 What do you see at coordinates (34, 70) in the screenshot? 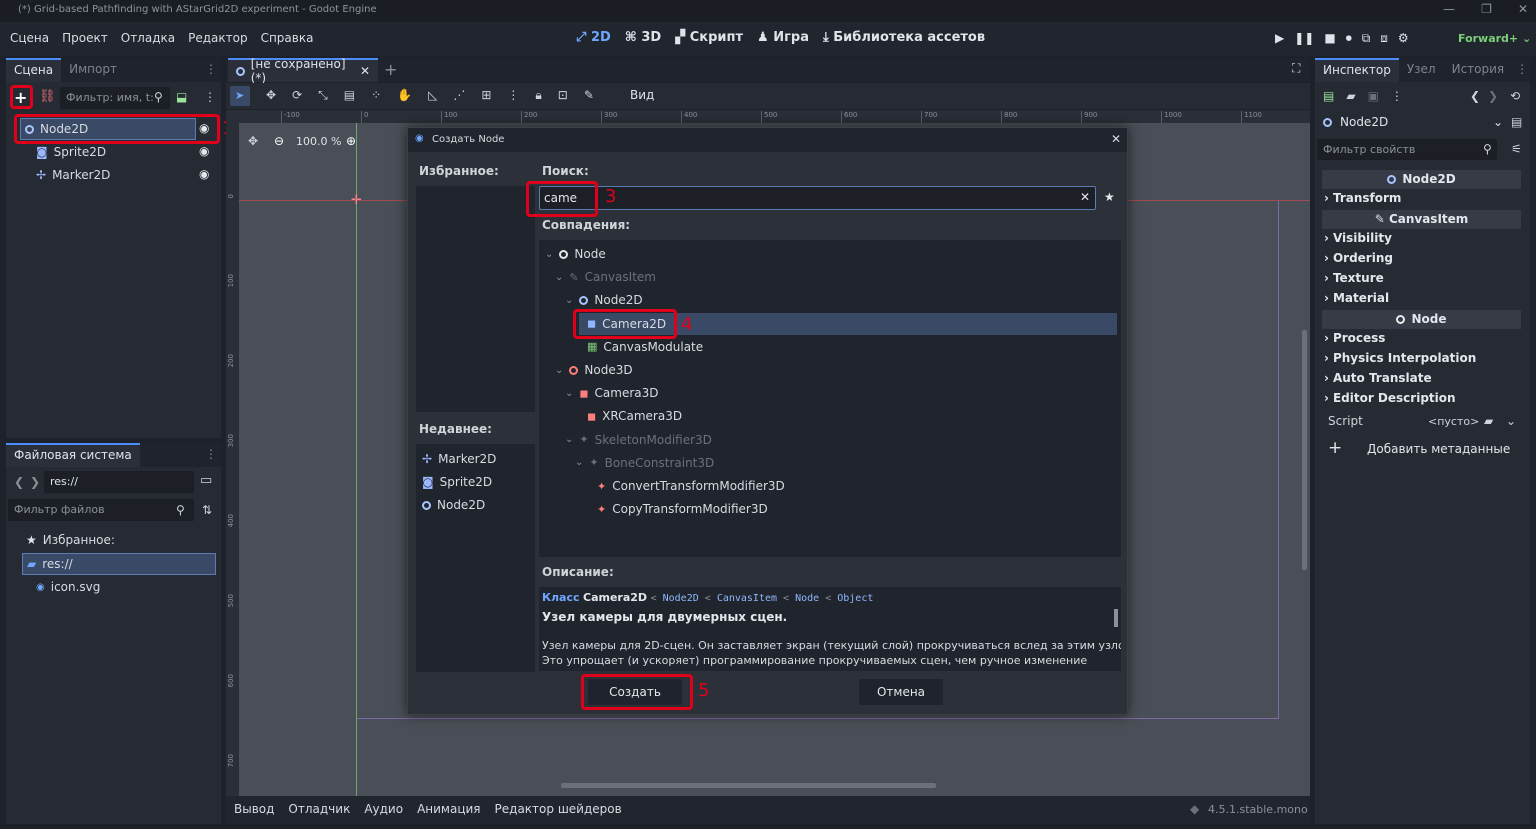
I see `tab-scene: Сцена` at bounding box center [34, 70].